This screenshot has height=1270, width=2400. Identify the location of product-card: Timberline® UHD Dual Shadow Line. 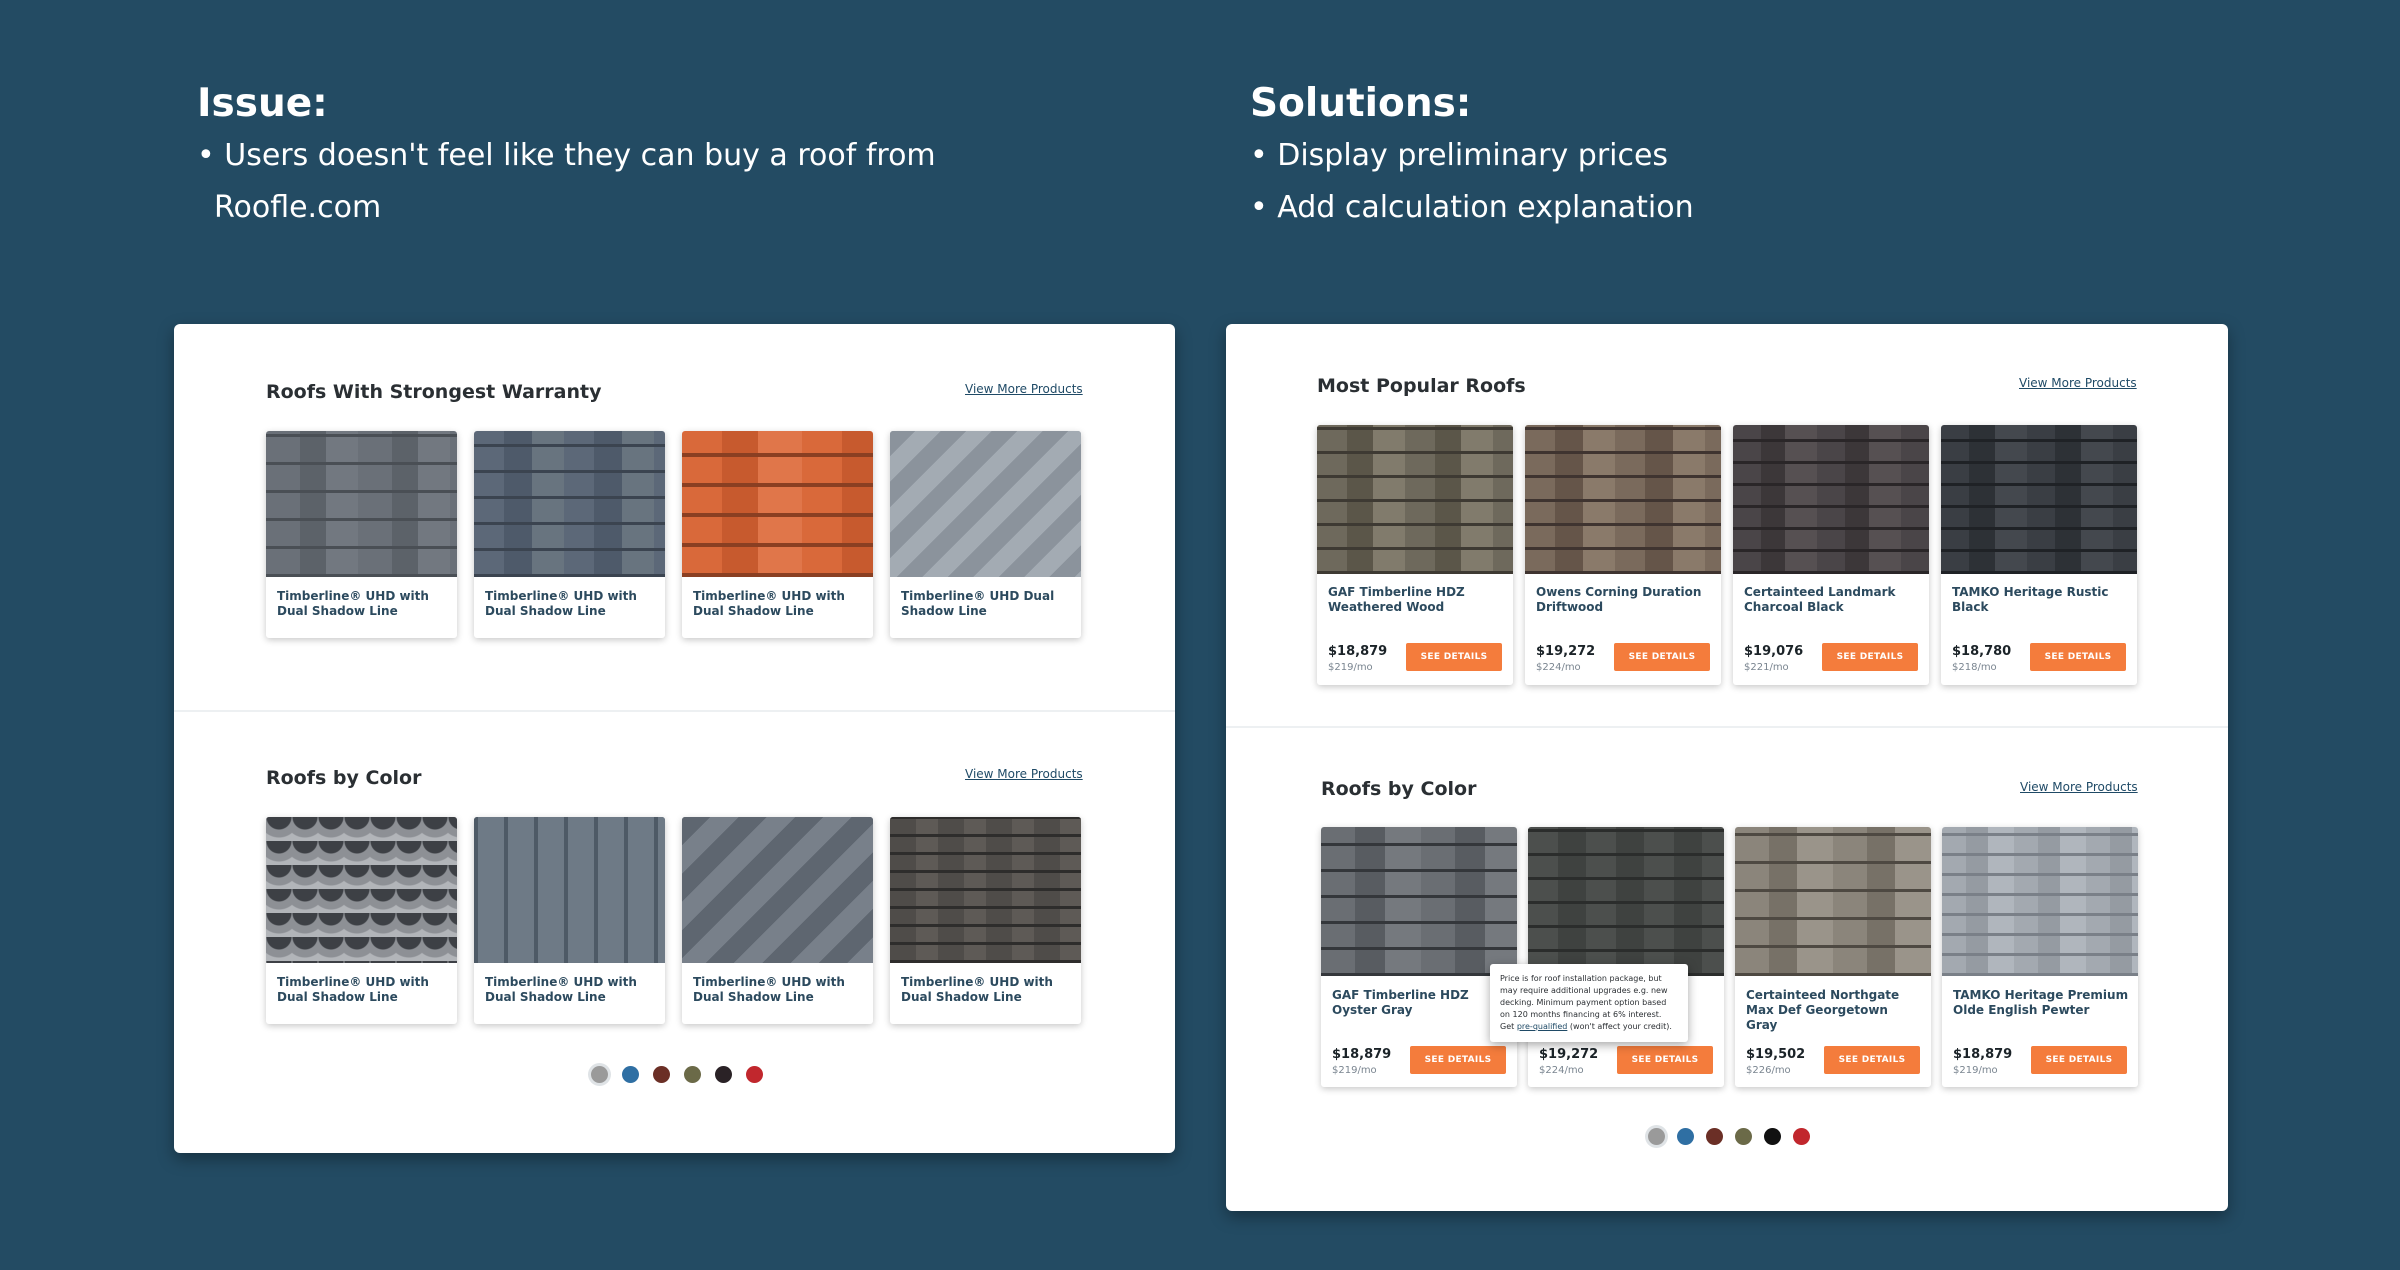
(985, 534).